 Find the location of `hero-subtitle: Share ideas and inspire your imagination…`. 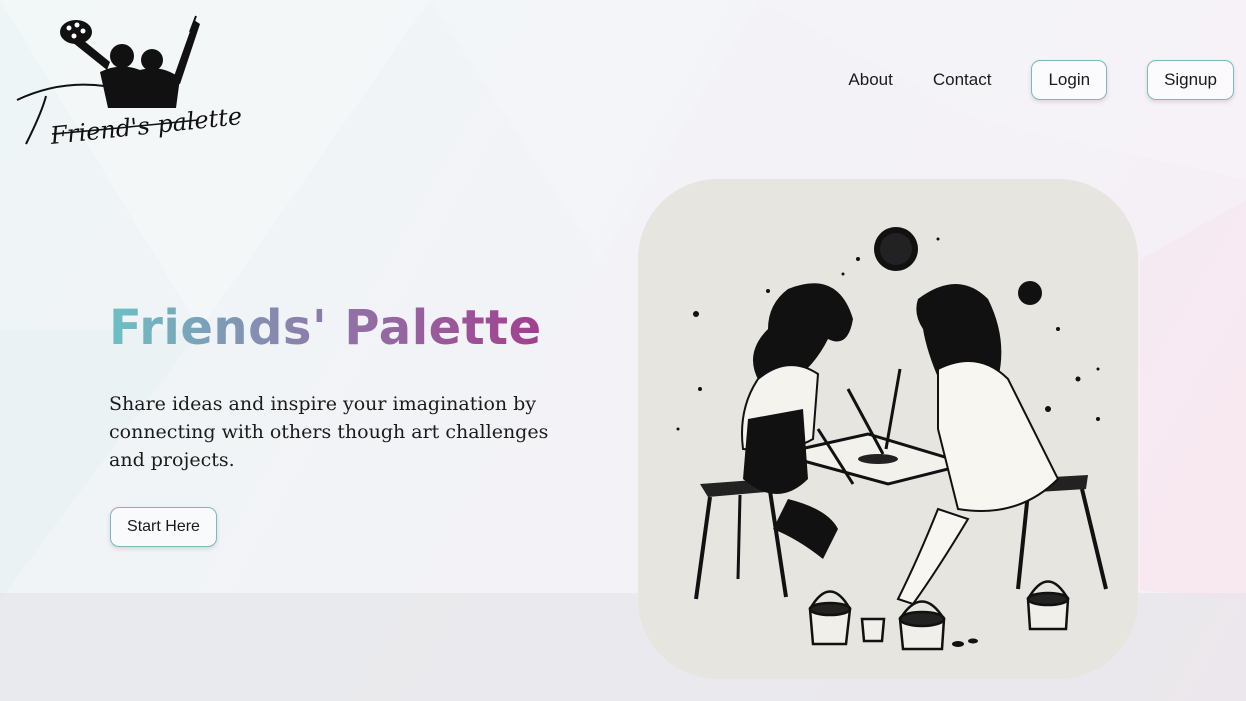

hero-subtitle: Share ideas and inspire your imagination… is located at coordinates (329, 432).